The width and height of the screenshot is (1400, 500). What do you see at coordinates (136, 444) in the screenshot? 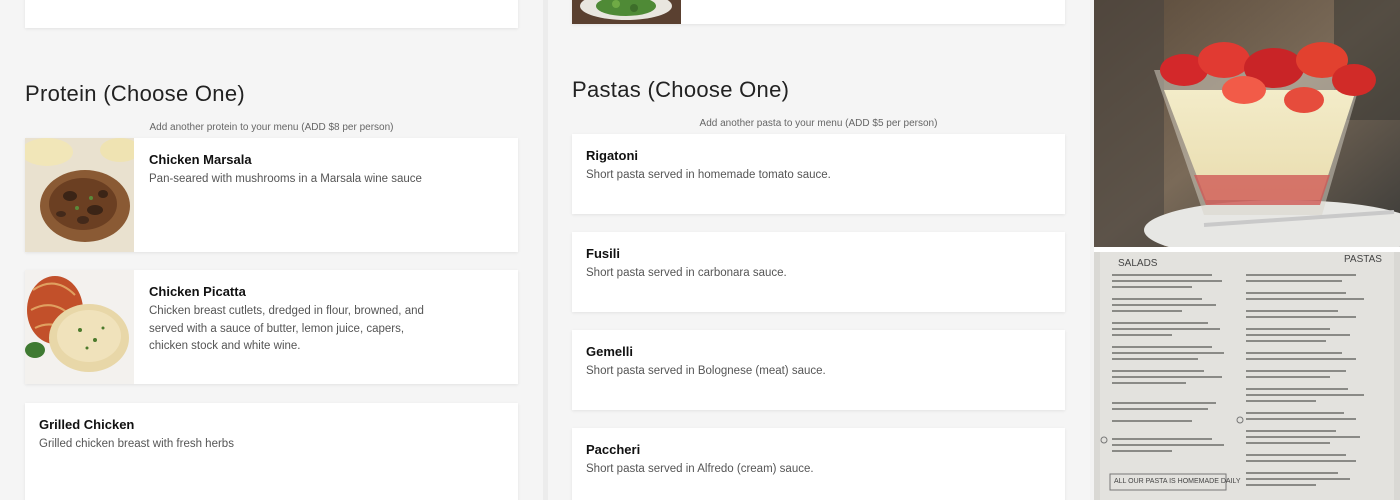
I see `grilled-chicken-desc: Grilled chicken breast with fresh herbs` at bounding box center [136, 444].